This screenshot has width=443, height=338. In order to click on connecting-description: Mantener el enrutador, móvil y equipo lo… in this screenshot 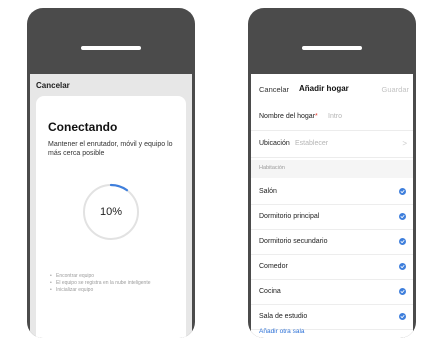, I will do `click(110, 149)`.